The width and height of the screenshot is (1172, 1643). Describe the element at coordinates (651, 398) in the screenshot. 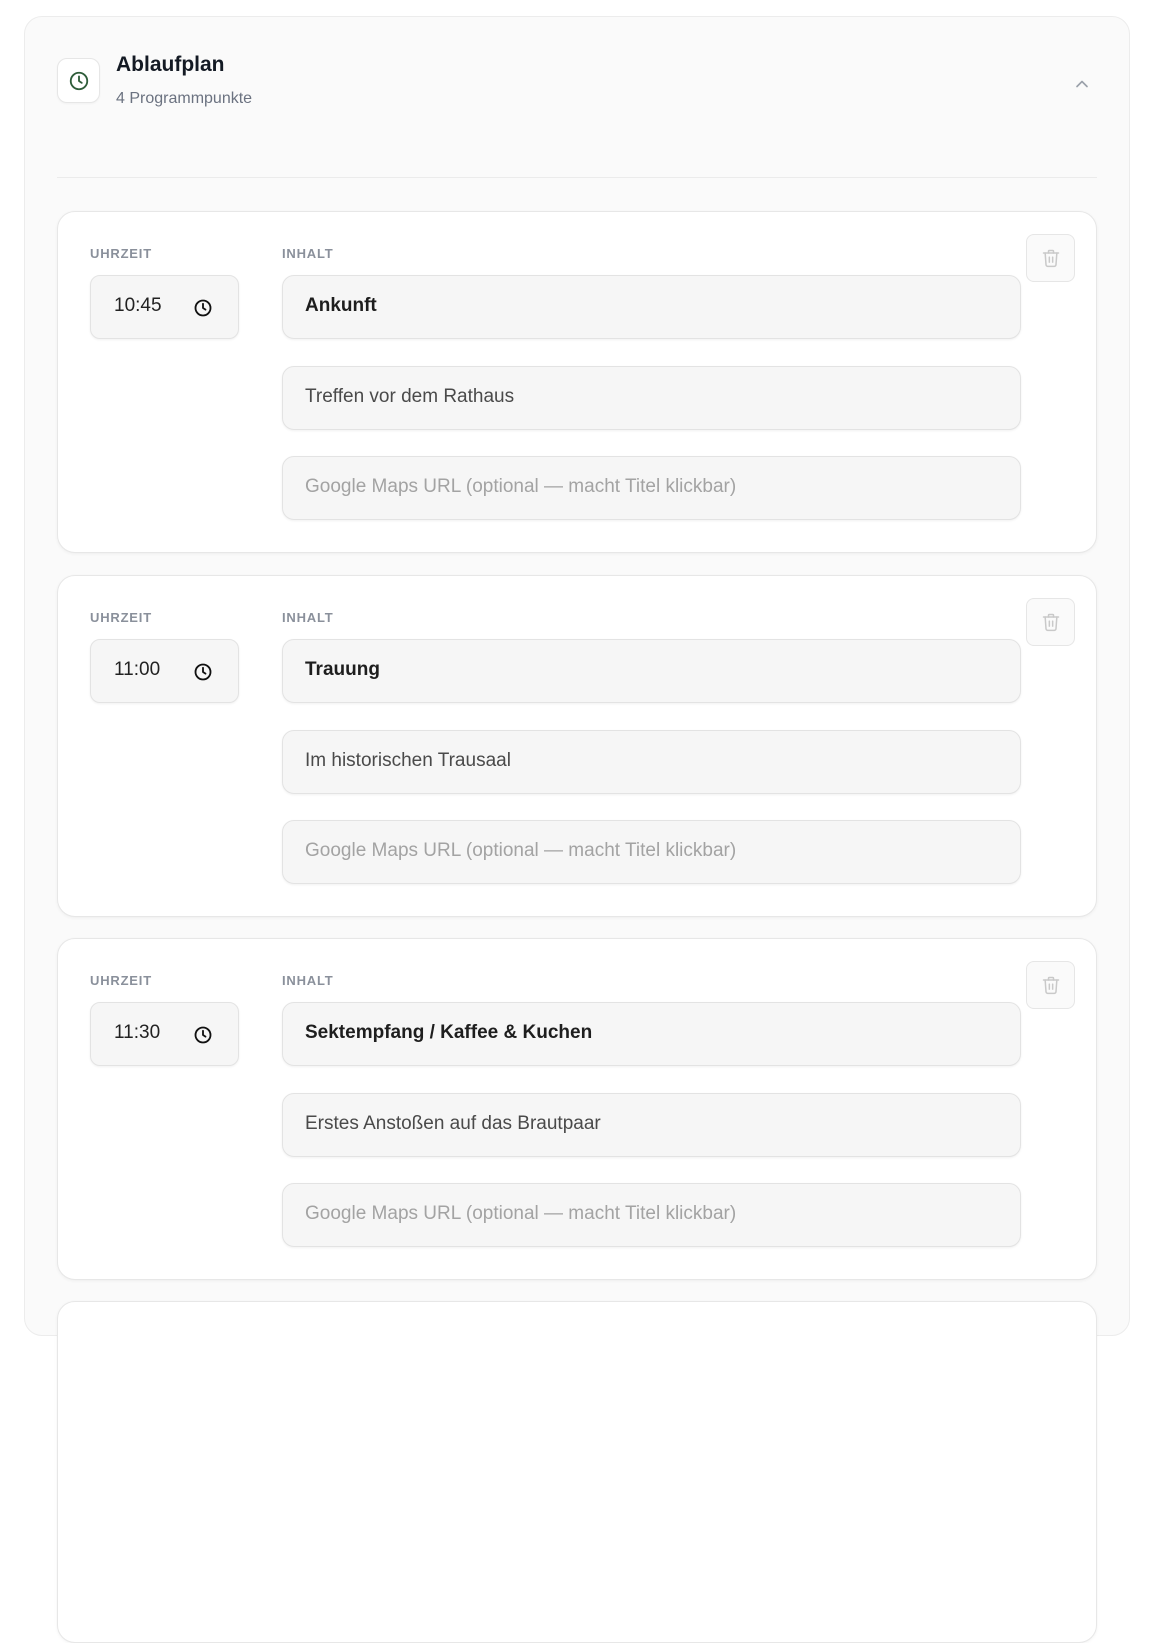

I see `description-input: Treffen vor dem Rathaus` at that location.